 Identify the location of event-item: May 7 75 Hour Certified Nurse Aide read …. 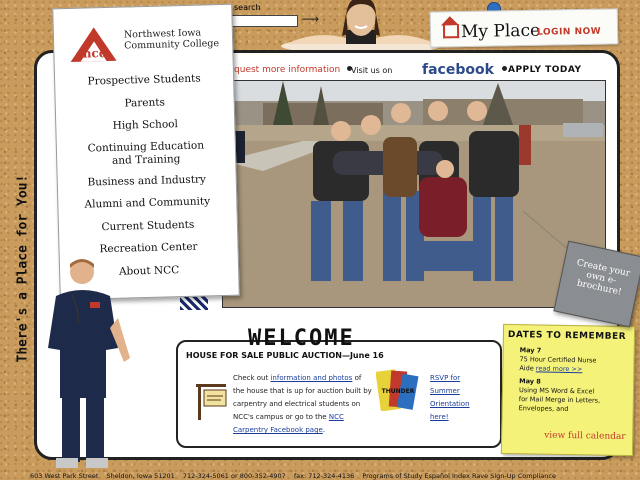
(574, 360).